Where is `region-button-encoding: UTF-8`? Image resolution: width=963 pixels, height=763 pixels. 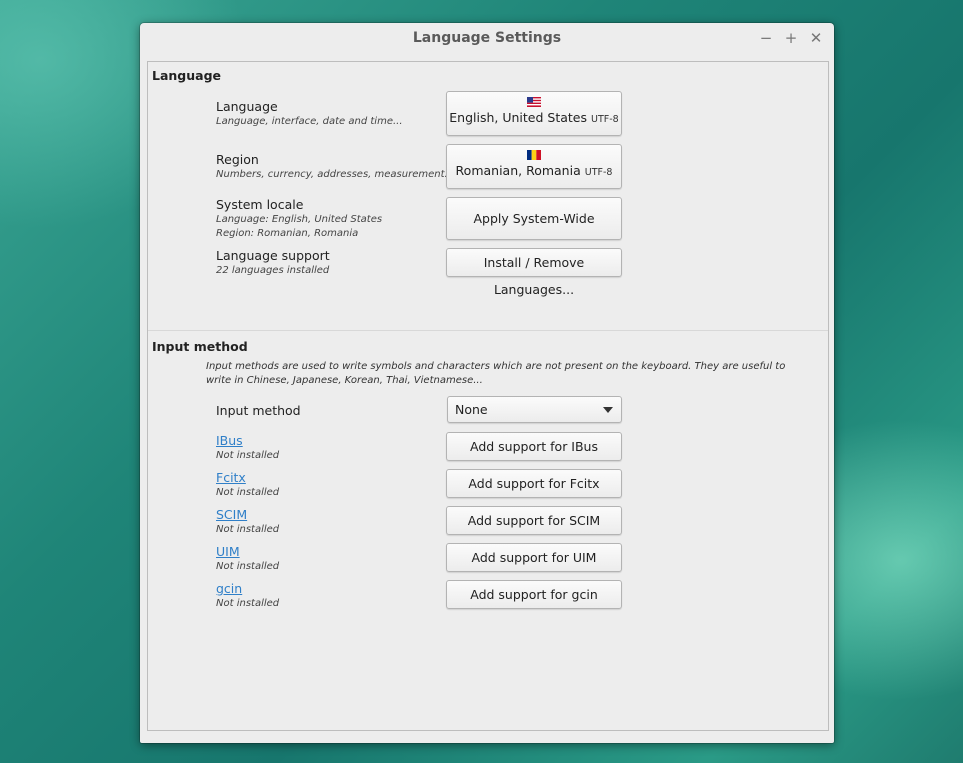
region-button-encoding: UTF-8 is located at coordinates (598, 172).